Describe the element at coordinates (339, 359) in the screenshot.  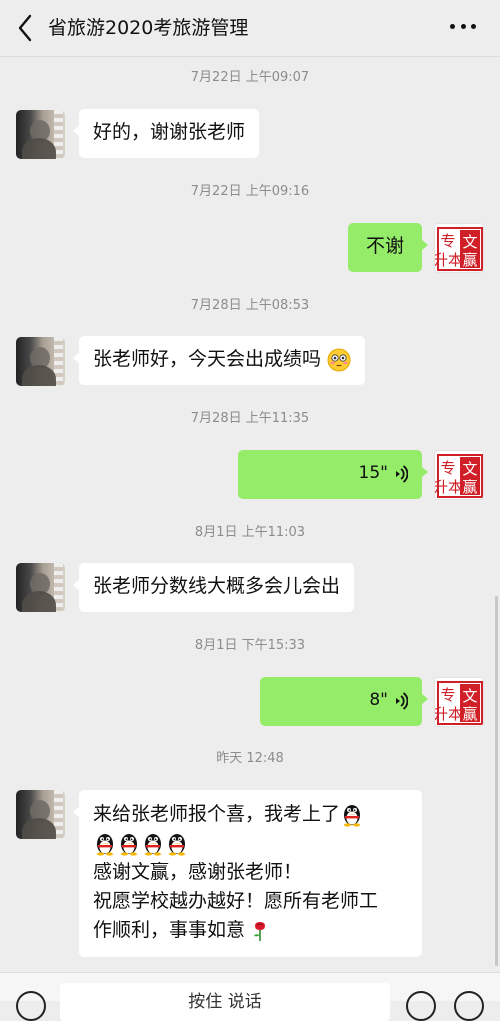
I see `flushed-emoji-icon` at that location.